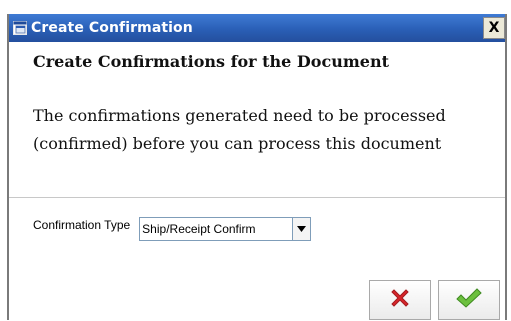 This screenshot has width=511, height=321. What do you see at coordinates (112, 28) in the screenshot?
I see `window-title: Create Confirmation` at bounding box center [112, 28].